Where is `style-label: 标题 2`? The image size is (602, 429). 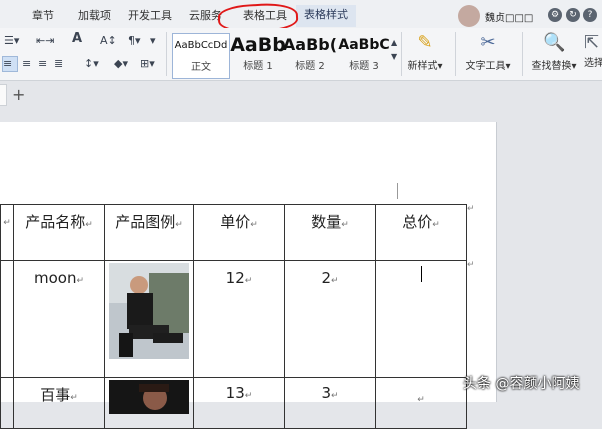 style-label: 标题 2 is located at coordinates (310, 66).